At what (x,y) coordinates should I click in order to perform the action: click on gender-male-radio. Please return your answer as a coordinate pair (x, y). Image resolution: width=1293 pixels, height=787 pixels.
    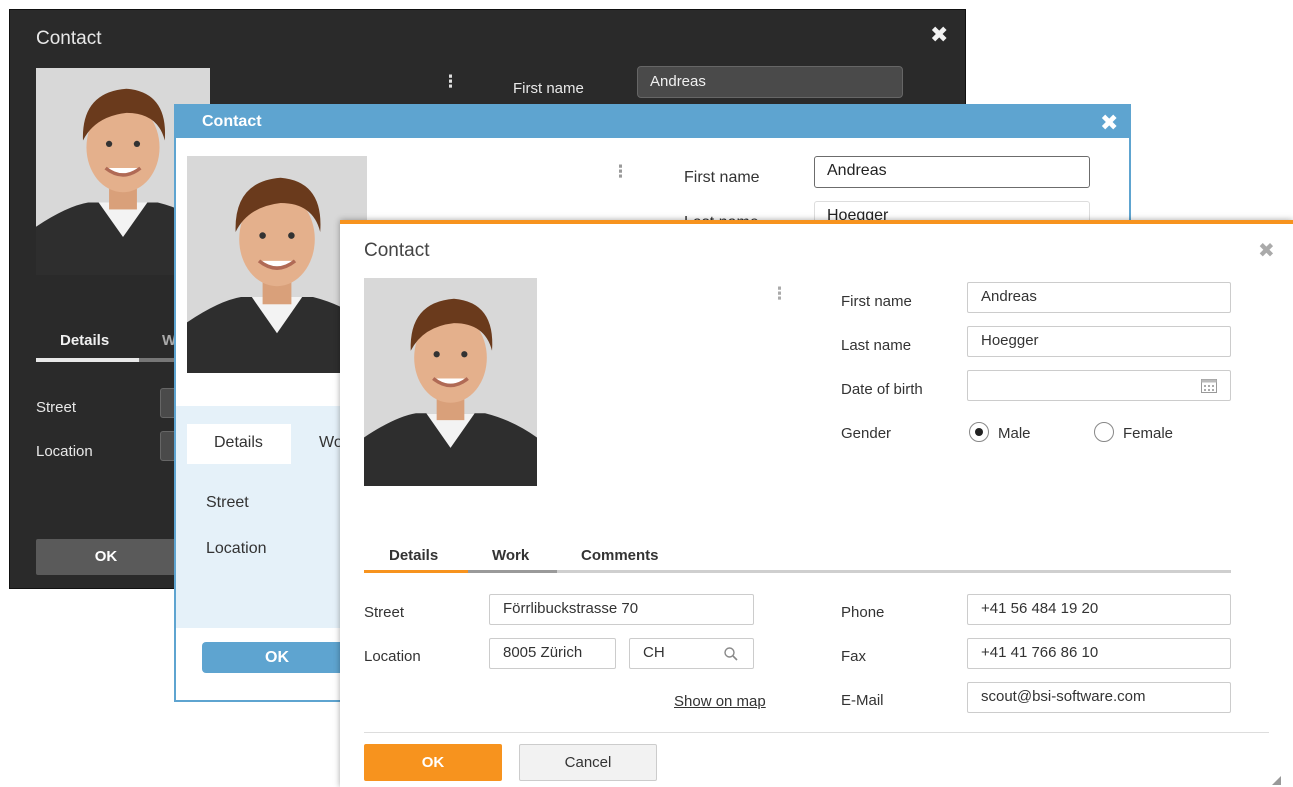
    Looking at the image, I should click on (979, 432).